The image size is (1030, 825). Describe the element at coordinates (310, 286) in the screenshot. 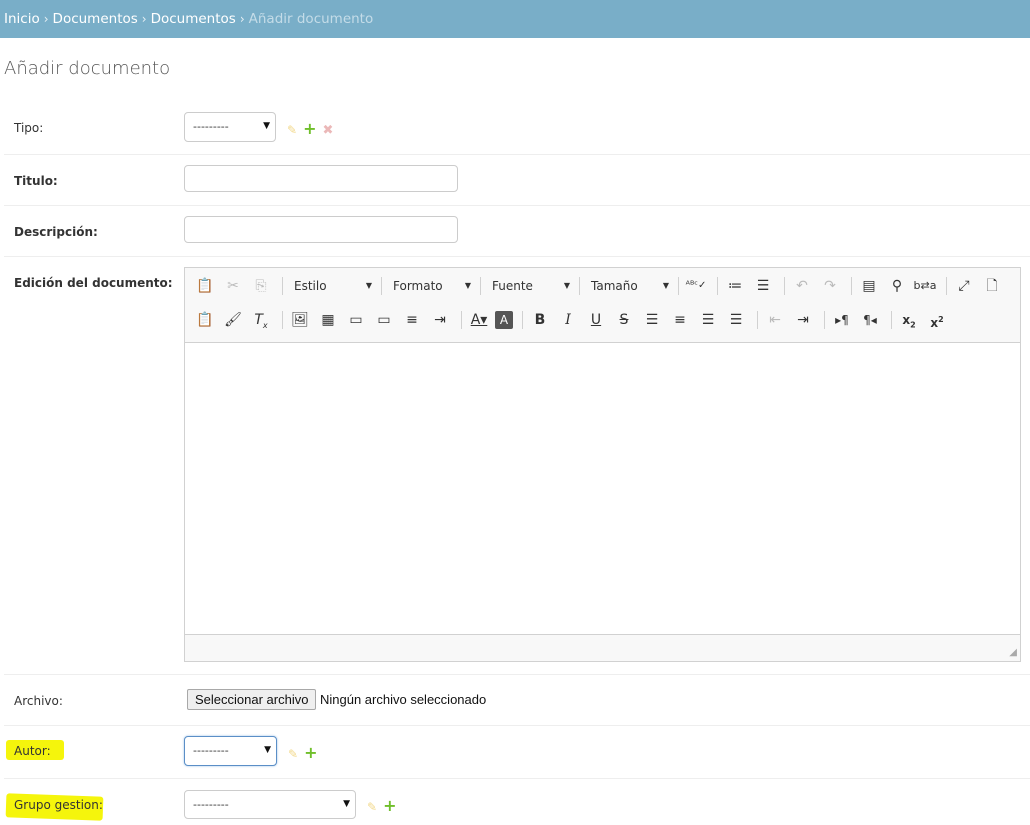

I see `style-combo-label: Estilo` at that location.